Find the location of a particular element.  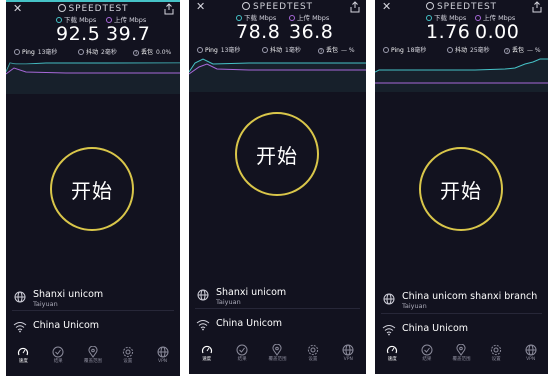

upload-value: 0.00 is located at coordinates (497, 32).